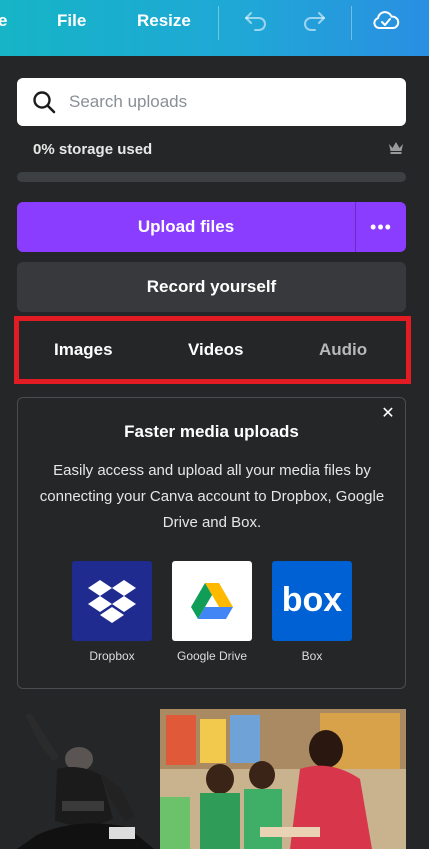  Describe the element at coordinates (343, 349) in the screenshot. I see `tab-audio: Audio` at that location.